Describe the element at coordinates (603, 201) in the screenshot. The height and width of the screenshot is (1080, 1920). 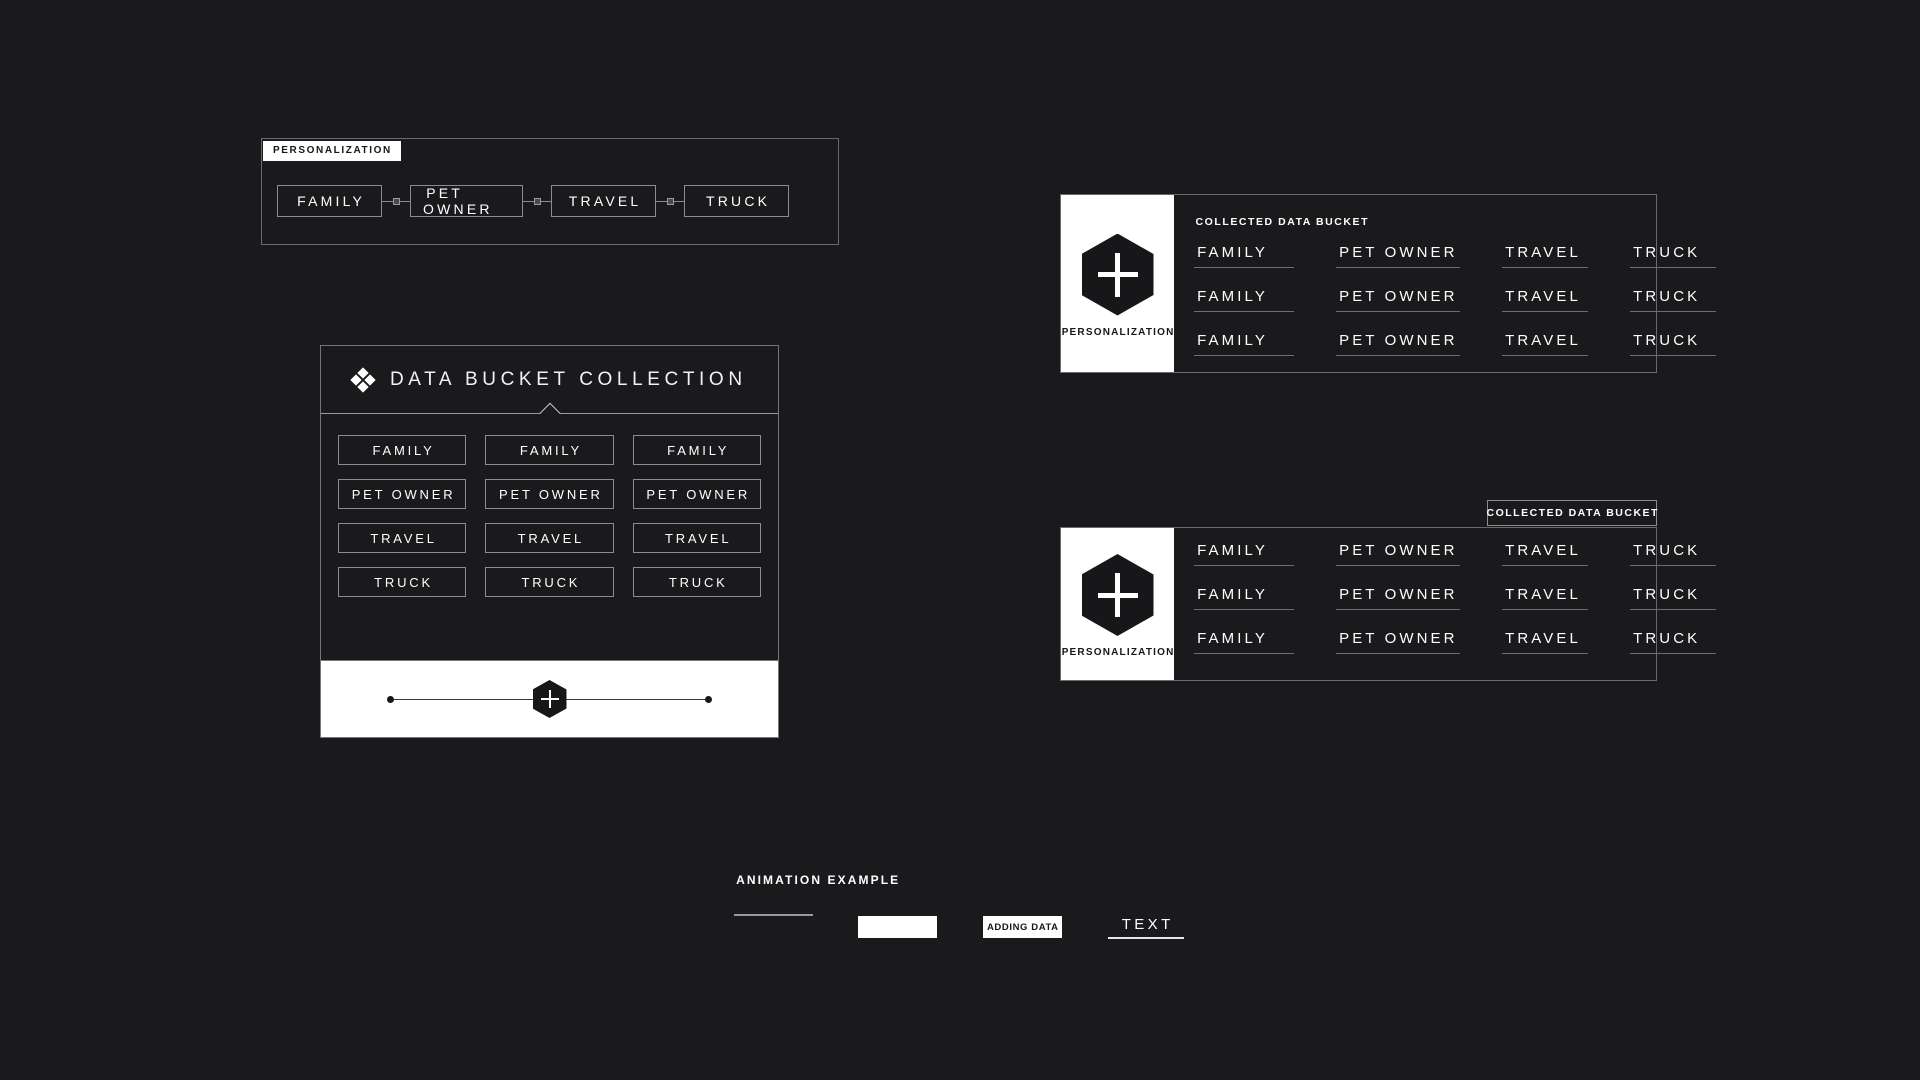
I see `flow-chip: TRAVEL` at that location.